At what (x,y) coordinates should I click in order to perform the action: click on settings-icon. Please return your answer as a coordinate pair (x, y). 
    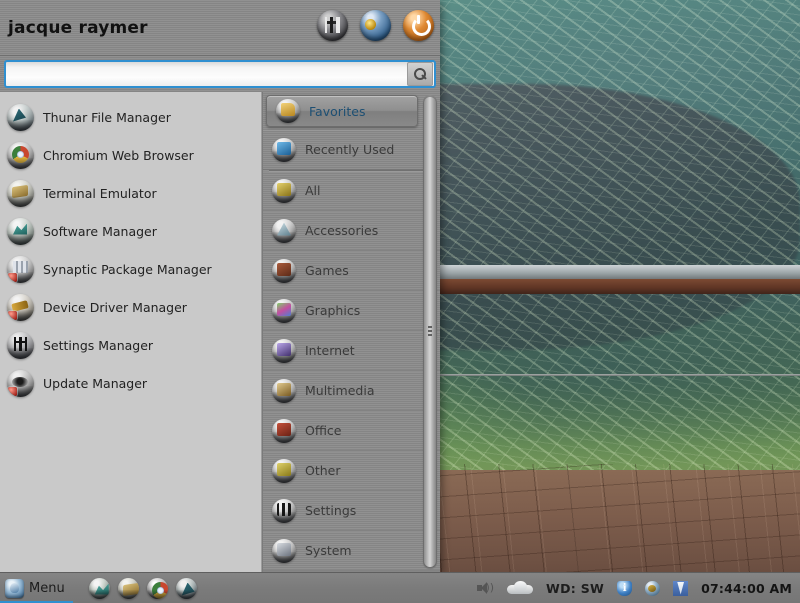
    Looking at the image, I should click on (284, 510).